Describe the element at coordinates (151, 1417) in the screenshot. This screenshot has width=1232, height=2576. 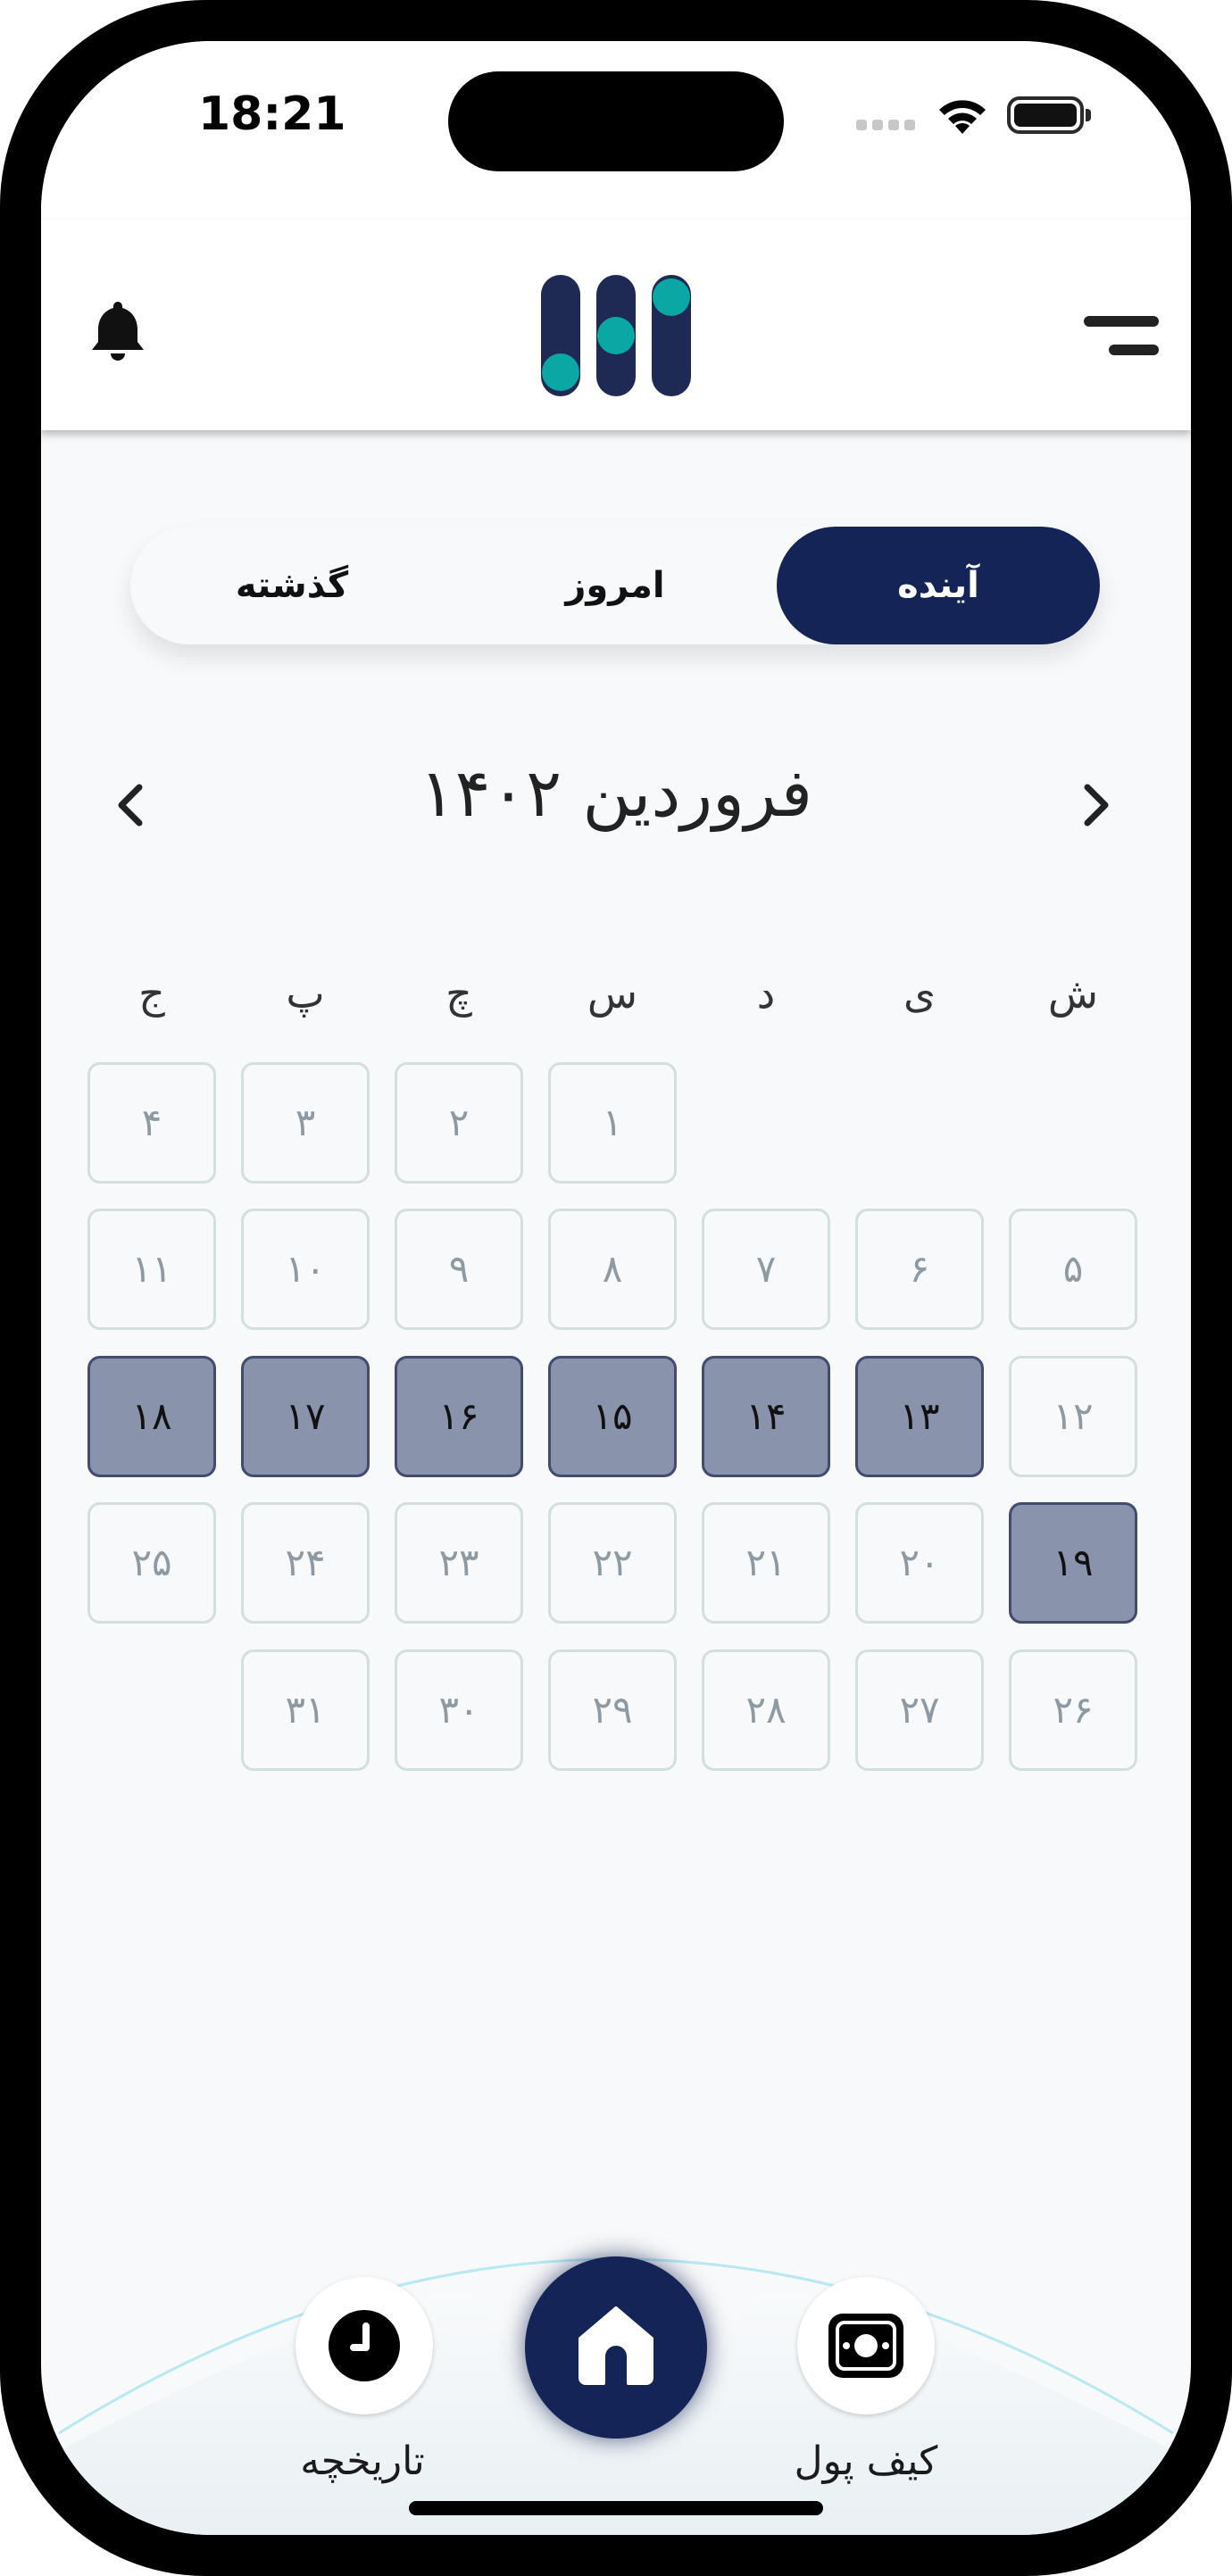
I see `calendar-day: ۱۸` at that location.